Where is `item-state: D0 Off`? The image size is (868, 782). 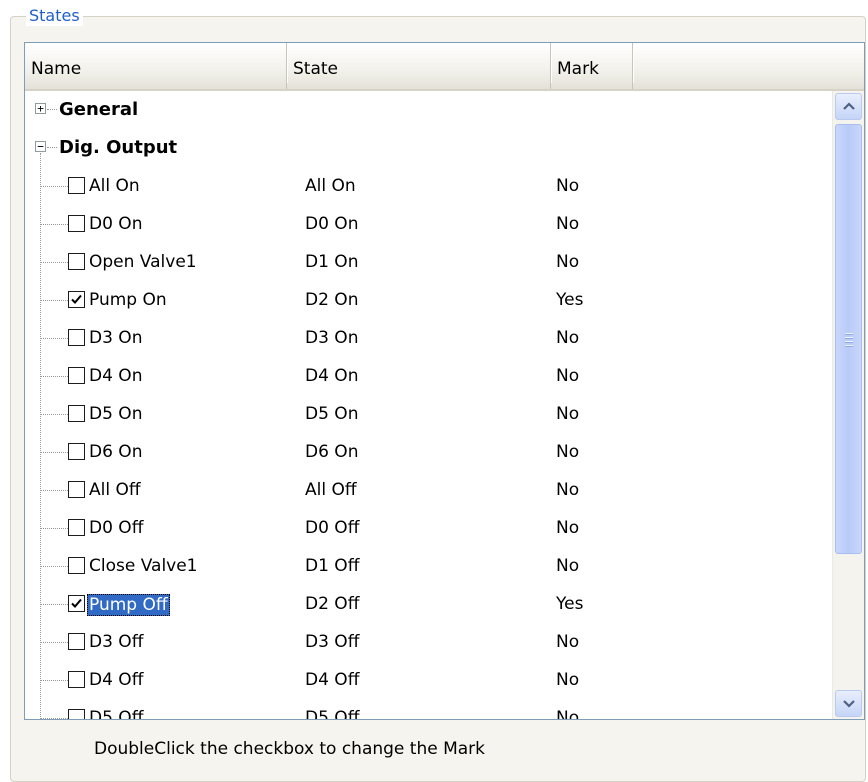
item-state: D0 Off is located at coordinates (332, 528).